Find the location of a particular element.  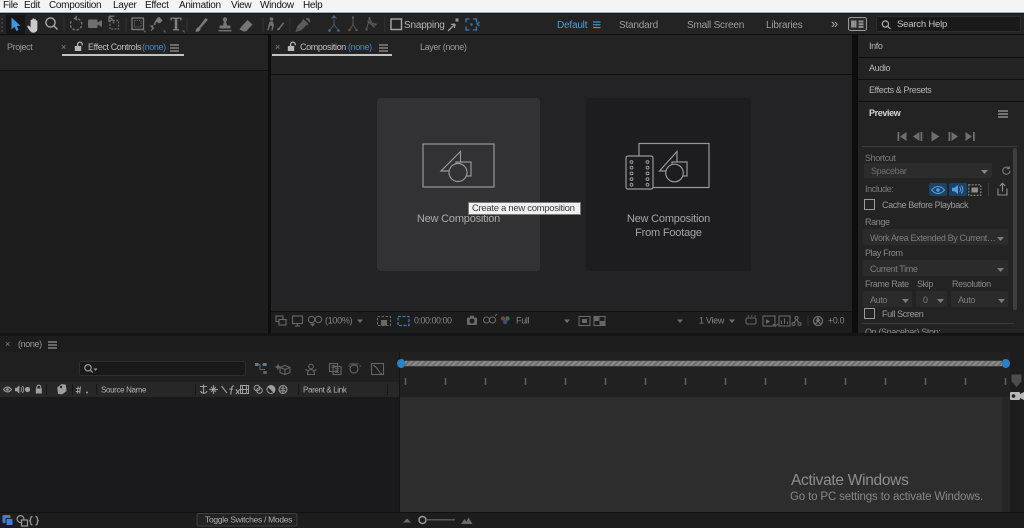

svg-text: (100%) is located at coordinates (339, 321).